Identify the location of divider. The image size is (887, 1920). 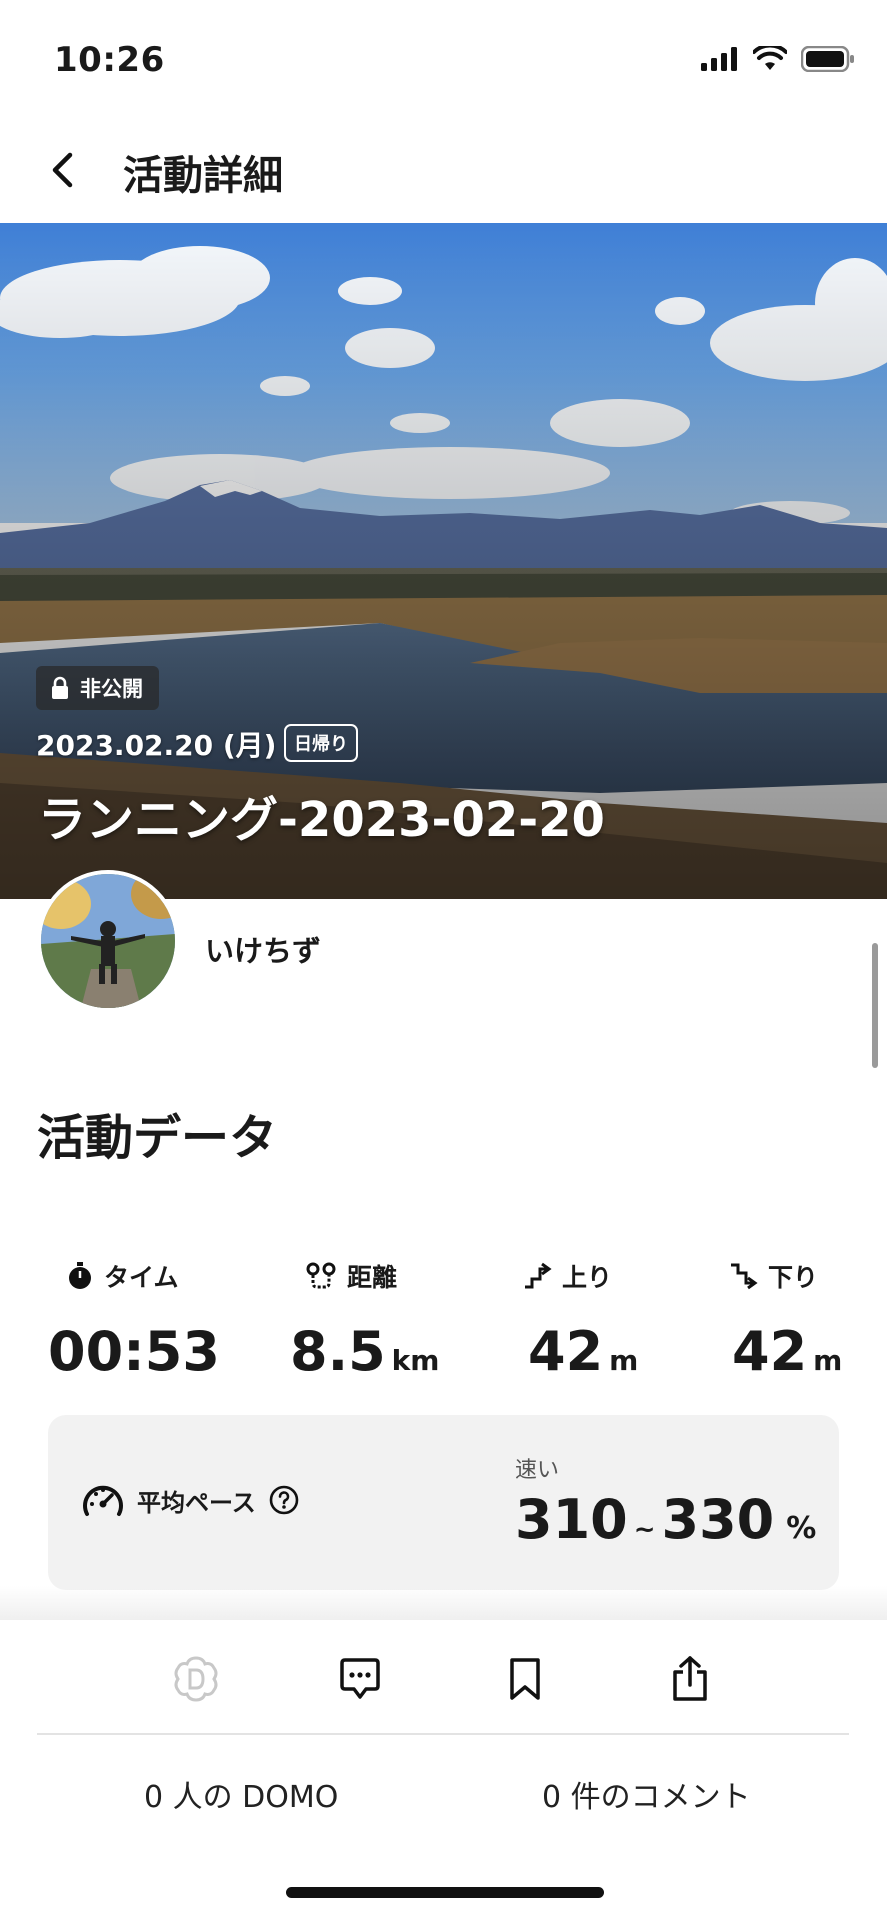
(443, 1734).